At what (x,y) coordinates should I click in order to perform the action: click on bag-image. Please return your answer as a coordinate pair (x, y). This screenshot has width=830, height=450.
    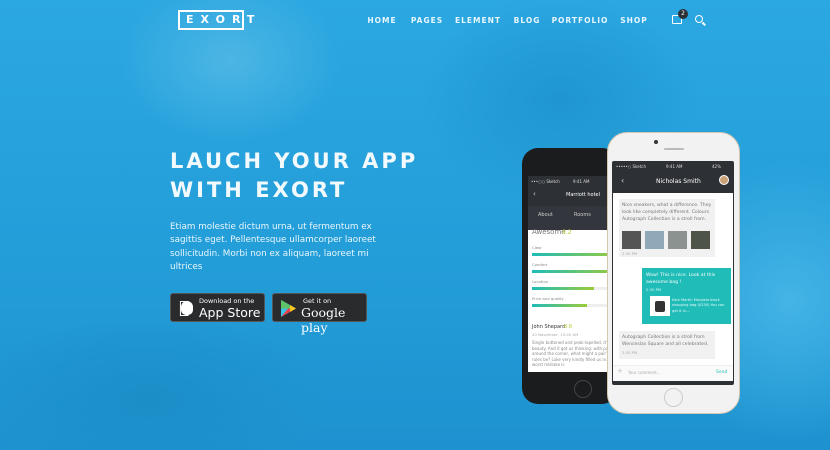
    Looking at the image, I should click on (660, 306).